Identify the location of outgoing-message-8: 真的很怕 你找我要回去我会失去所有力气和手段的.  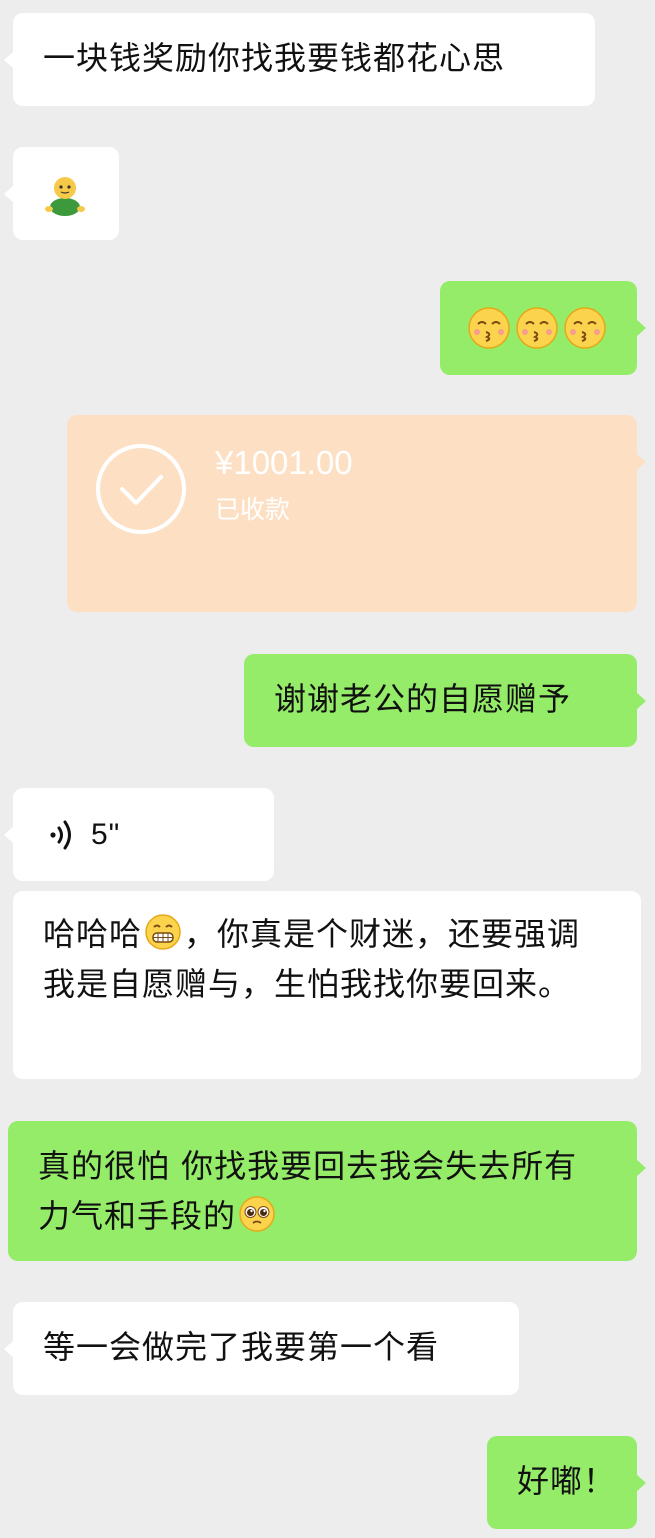
(327, 1191).